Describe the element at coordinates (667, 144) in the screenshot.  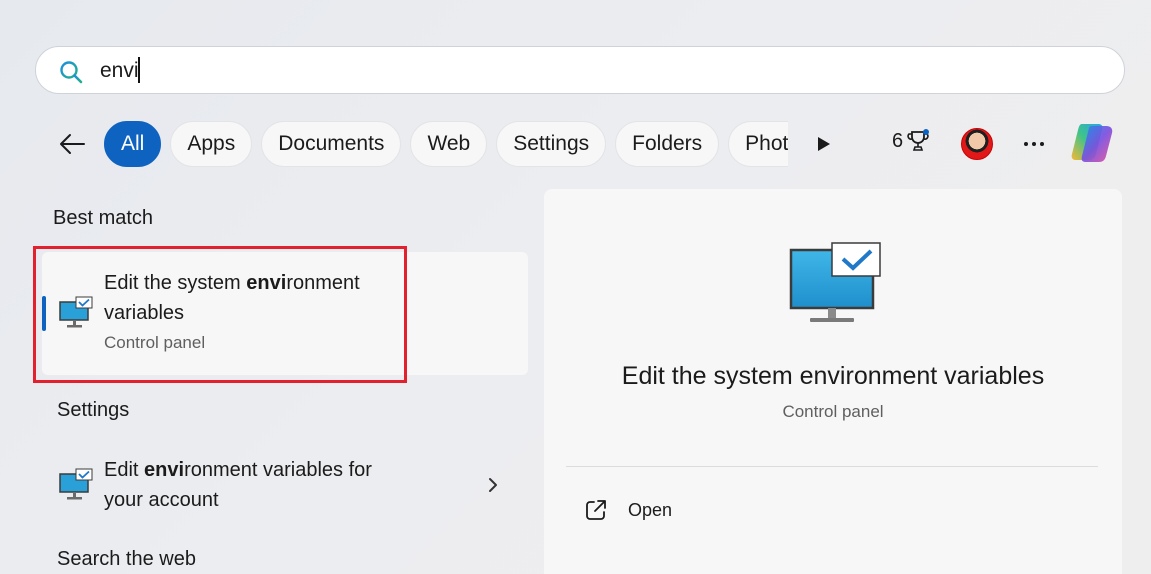
I see `filter-chip-folders: Folders` at that location.